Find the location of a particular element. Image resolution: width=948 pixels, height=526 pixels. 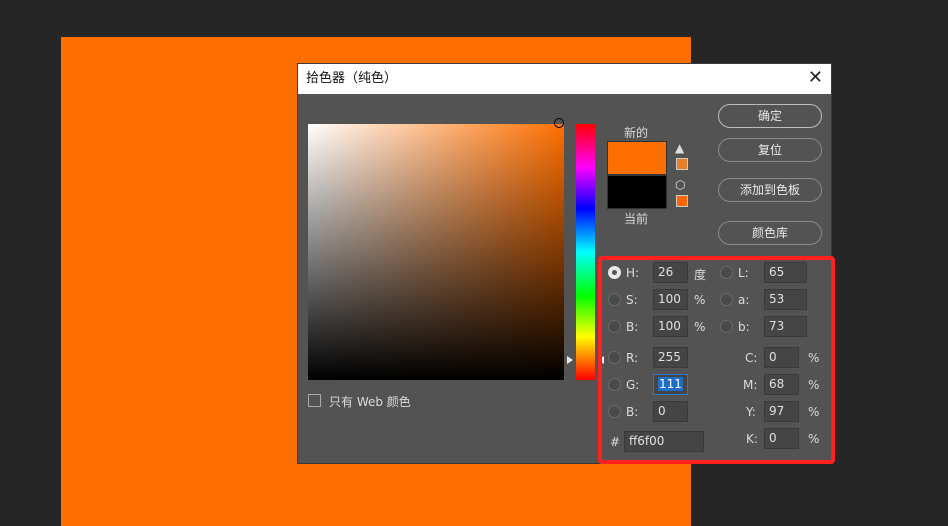

add-to-swatches-button: 添加到色板 is located at coordinates (770, 190).